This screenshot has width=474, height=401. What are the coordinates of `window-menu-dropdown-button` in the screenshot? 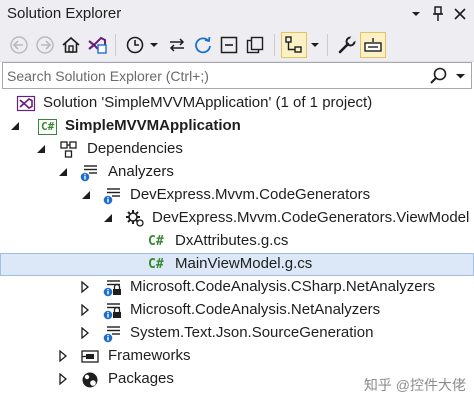 It's located at (416, 14).